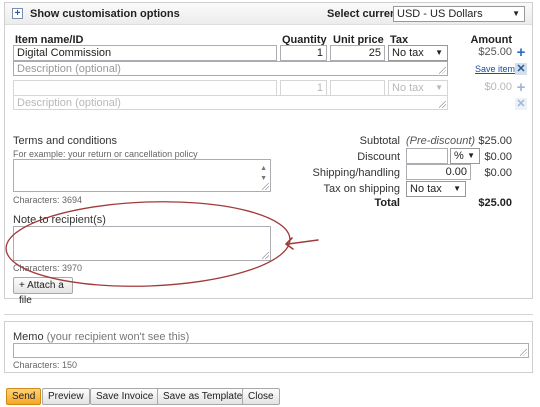  What do you see at coordinates (261, 396) in the screenshot?
I see `close-button: Close` at bounding box center [261, 396].